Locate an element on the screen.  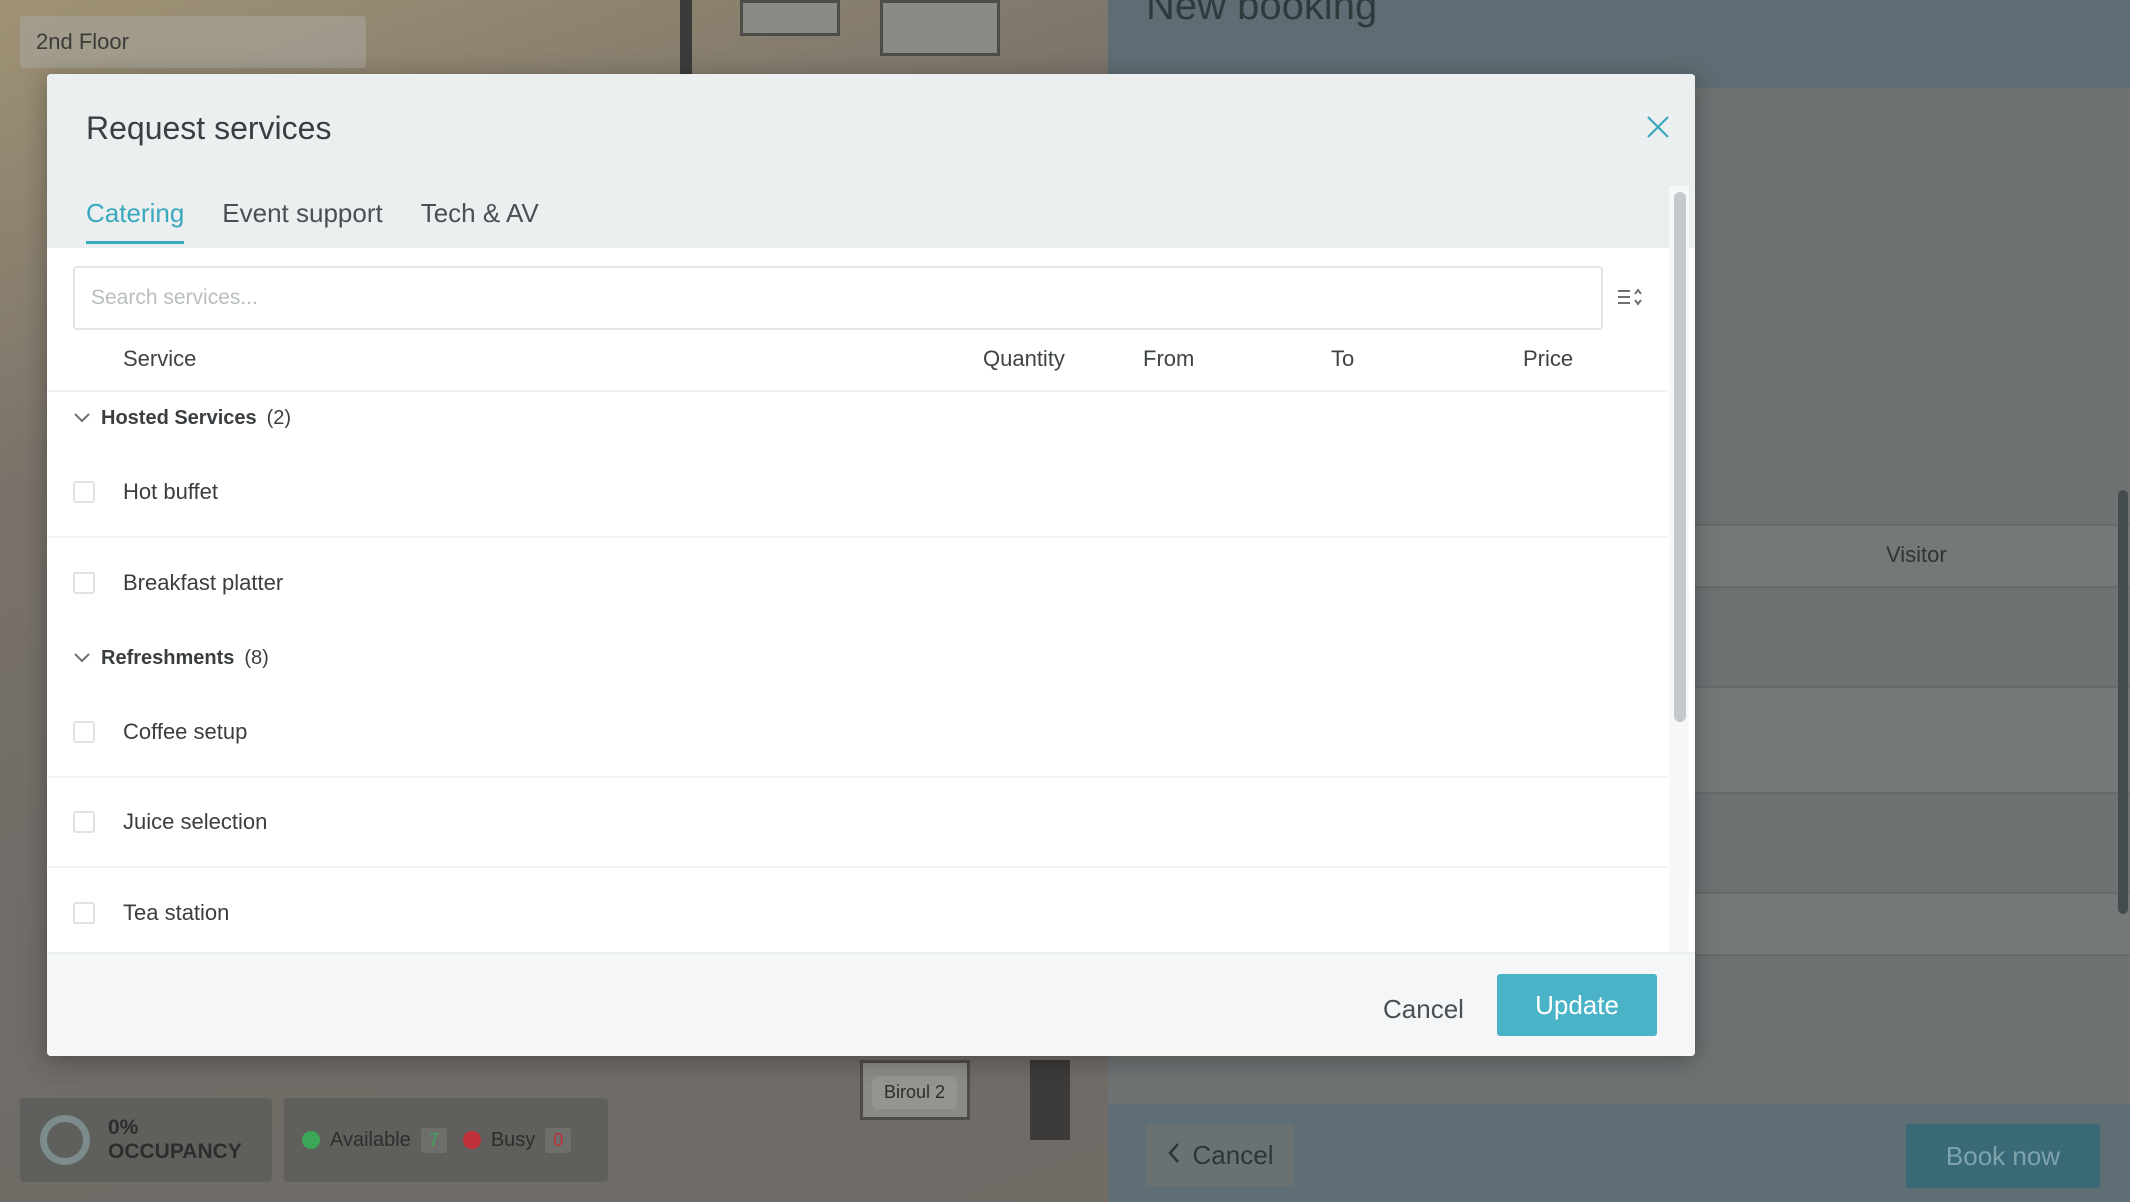
group-name: Hosted Services is located at coordinates (179, 417).